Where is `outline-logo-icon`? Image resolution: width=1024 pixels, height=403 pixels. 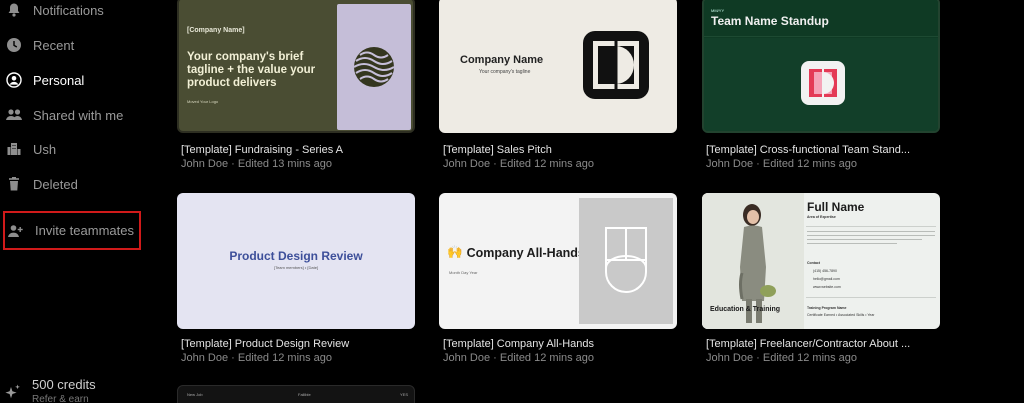 outline-logo-icon is located at coordinates (626, 260).